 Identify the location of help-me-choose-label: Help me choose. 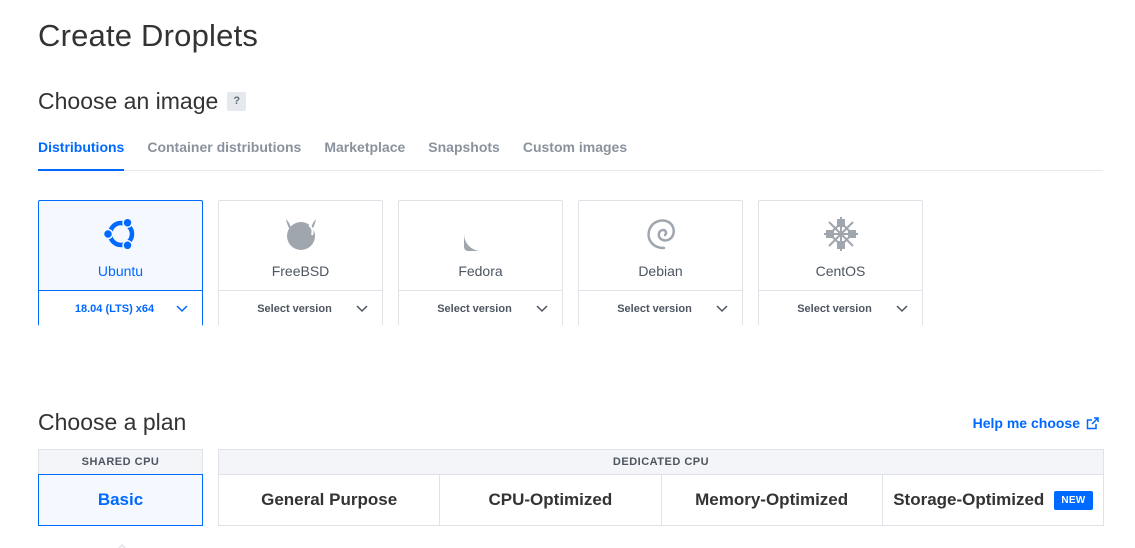
(1026, 423).